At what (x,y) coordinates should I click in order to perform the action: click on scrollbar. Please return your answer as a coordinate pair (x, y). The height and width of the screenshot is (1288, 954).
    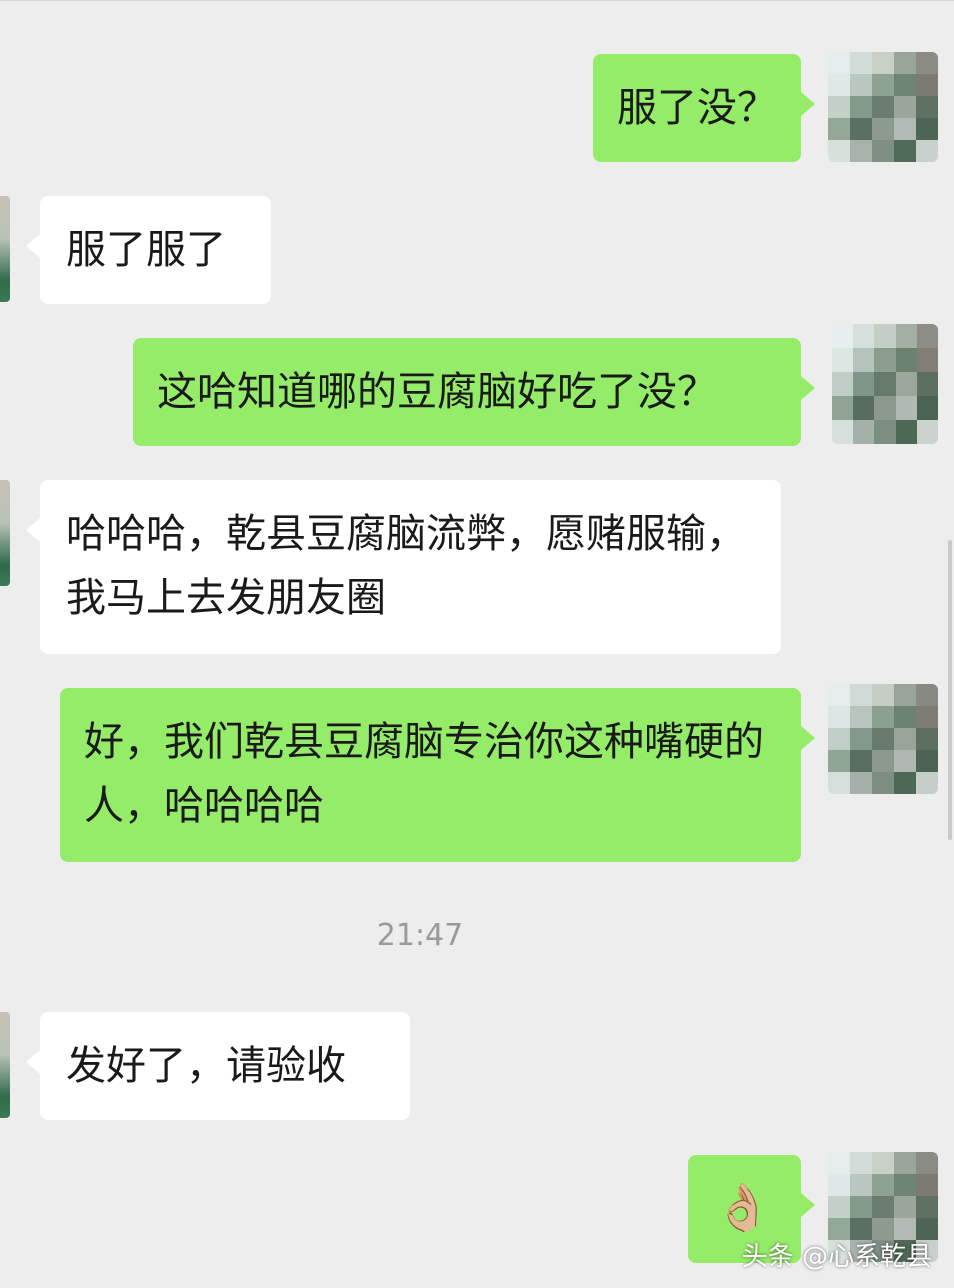
    Looking at the image, I should click on (950, 690).